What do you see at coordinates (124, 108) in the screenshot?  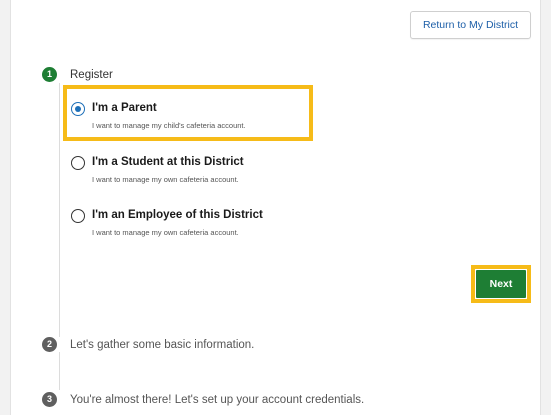 I see `option-title: I'm a Parent` at bounding box center [124, 108].